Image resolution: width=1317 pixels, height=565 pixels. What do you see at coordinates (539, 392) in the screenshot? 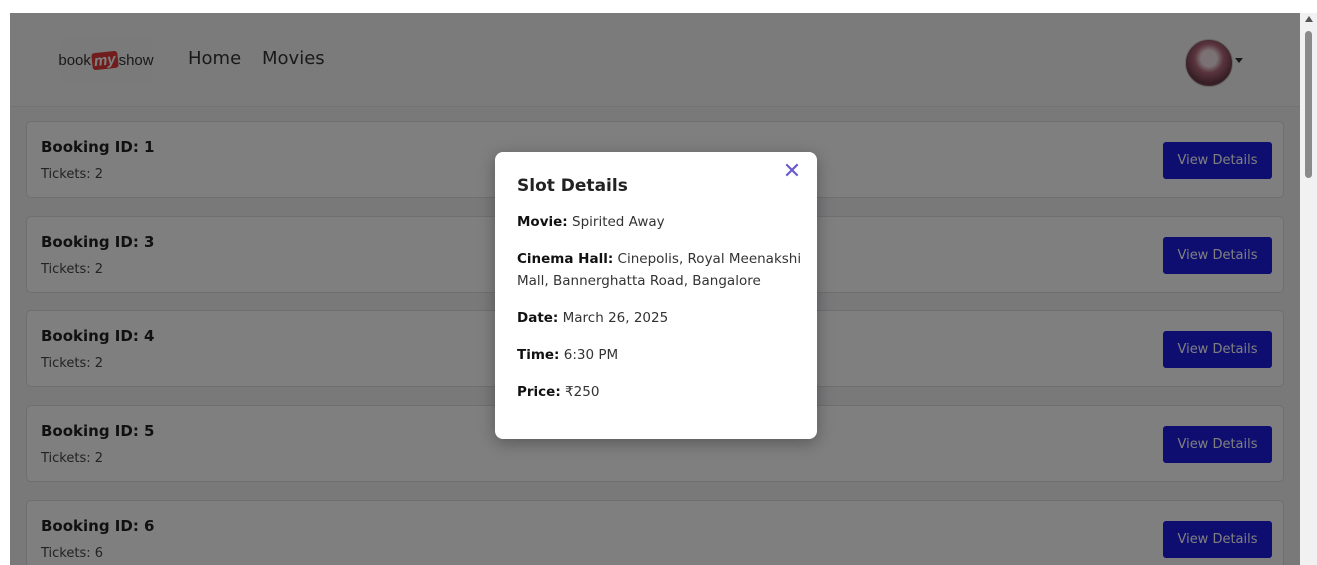
I see `detail-label: Price:` at bounding box center [539, 392].